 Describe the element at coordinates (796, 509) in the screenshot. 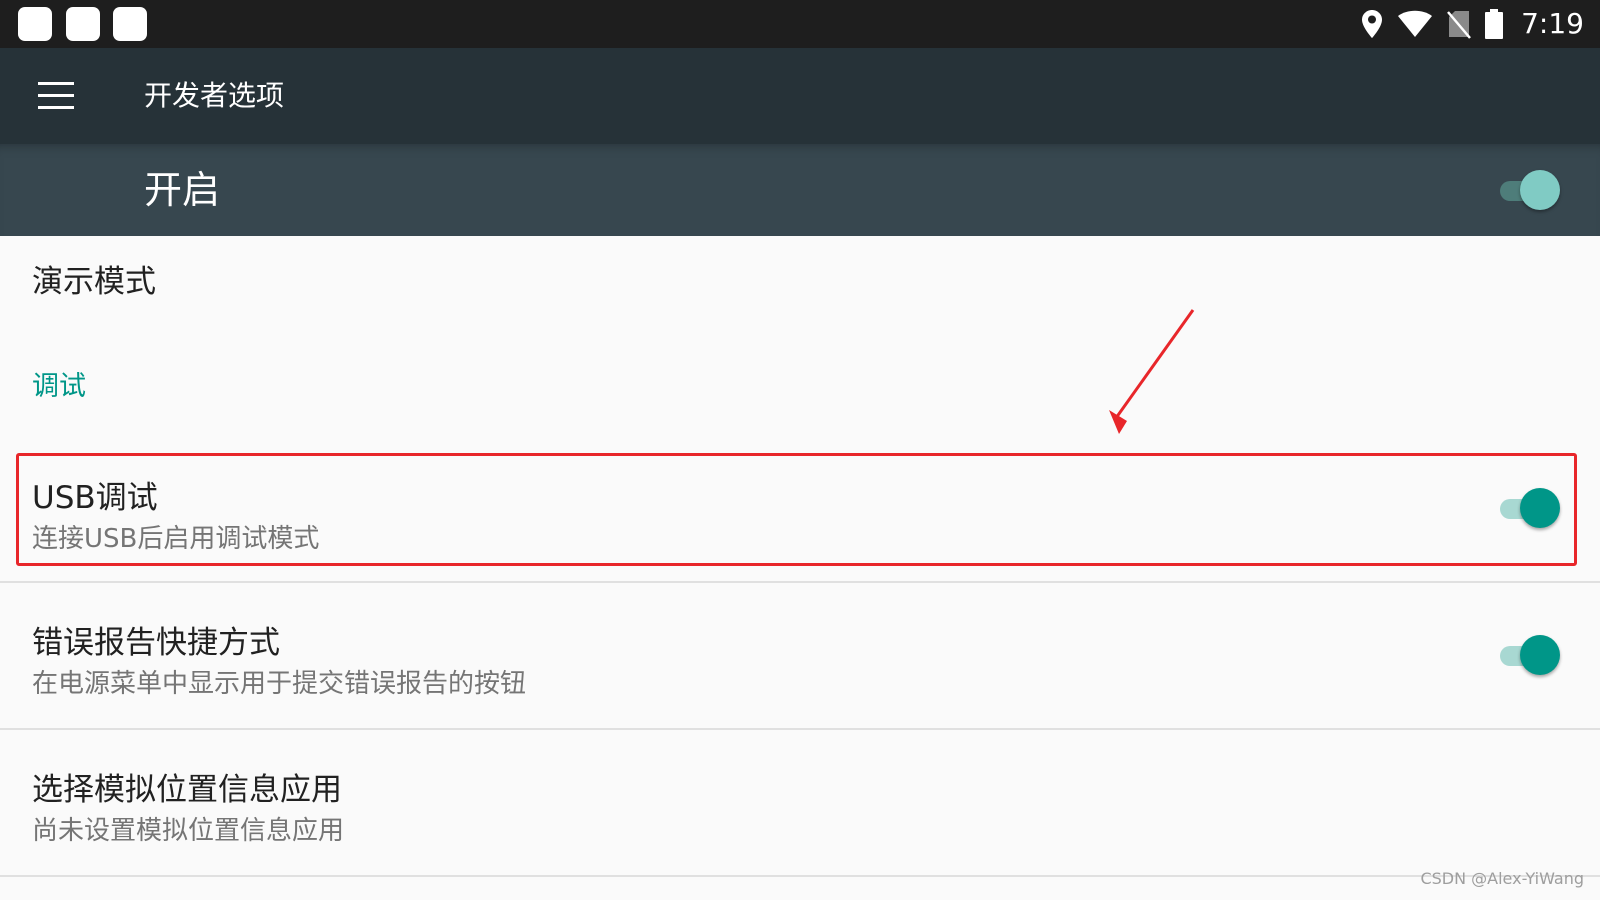

I see `annotation-highlight-box` at that location.